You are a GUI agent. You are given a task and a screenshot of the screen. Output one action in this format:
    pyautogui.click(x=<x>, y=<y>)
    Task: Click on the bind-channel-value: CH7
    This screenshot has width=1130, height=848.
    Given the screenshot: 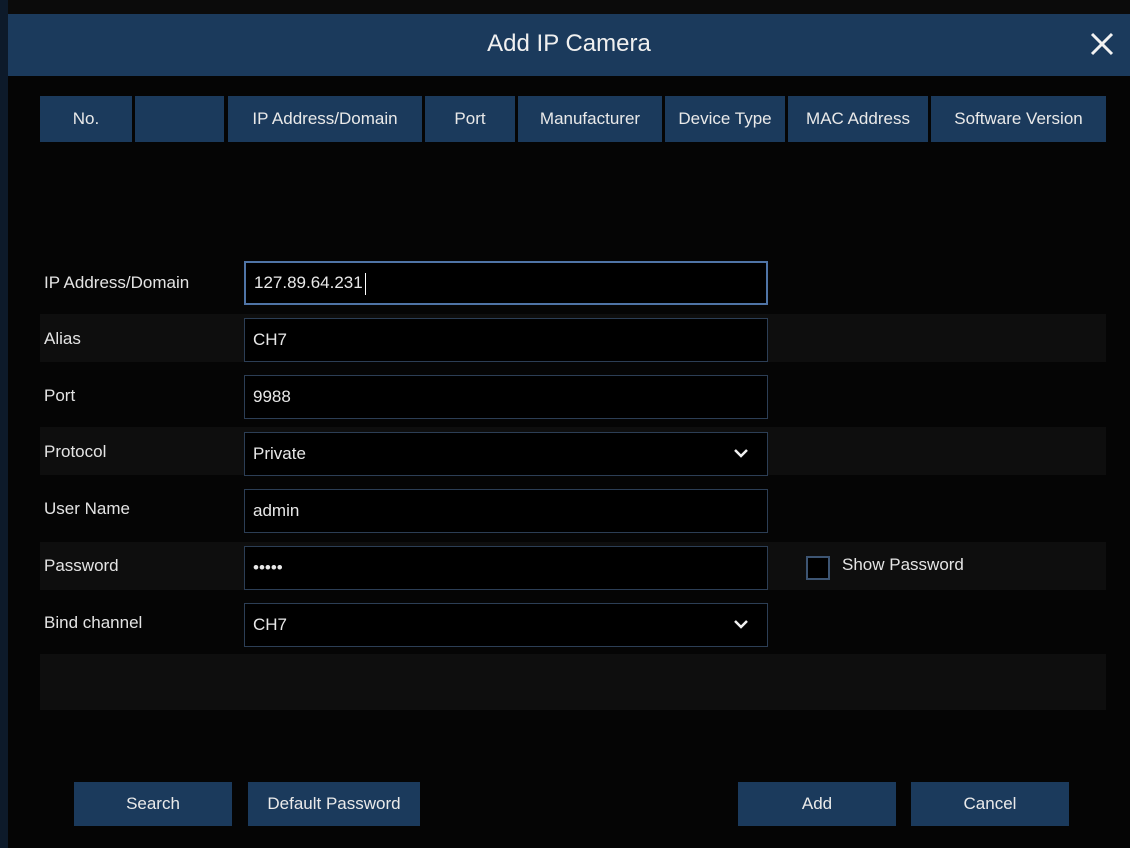 What is the action you would take?
    pyautogui.click(x=270, y=624)
    